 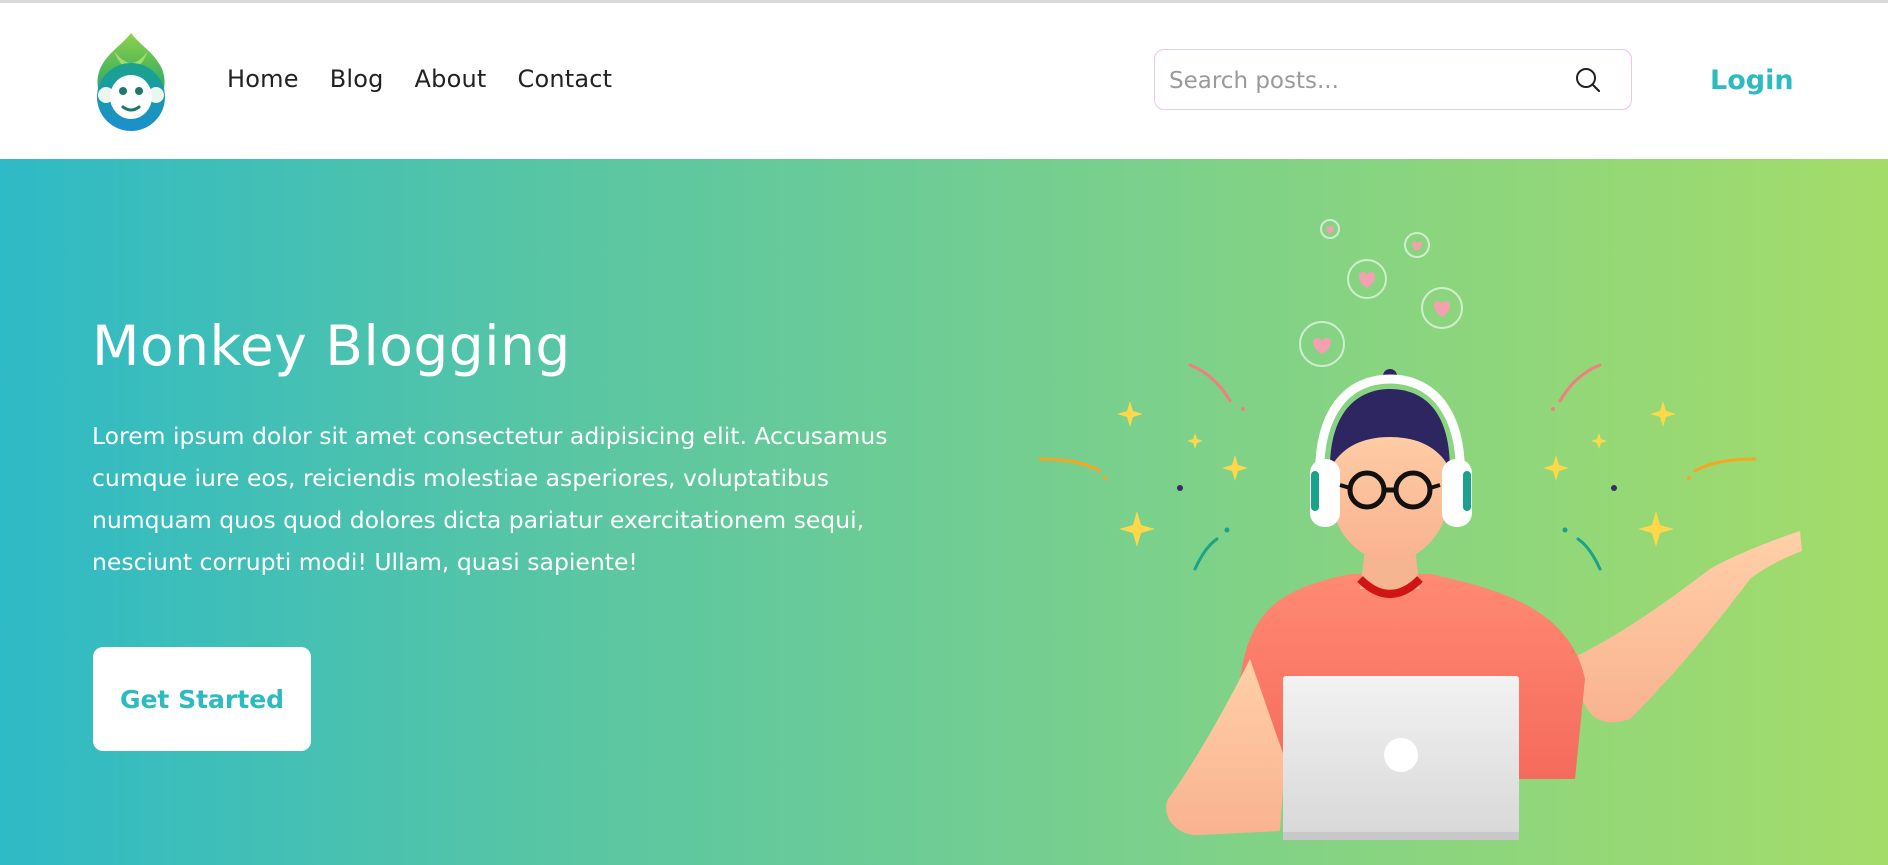 I want to click on search-box, so click(x=1393, y=79).